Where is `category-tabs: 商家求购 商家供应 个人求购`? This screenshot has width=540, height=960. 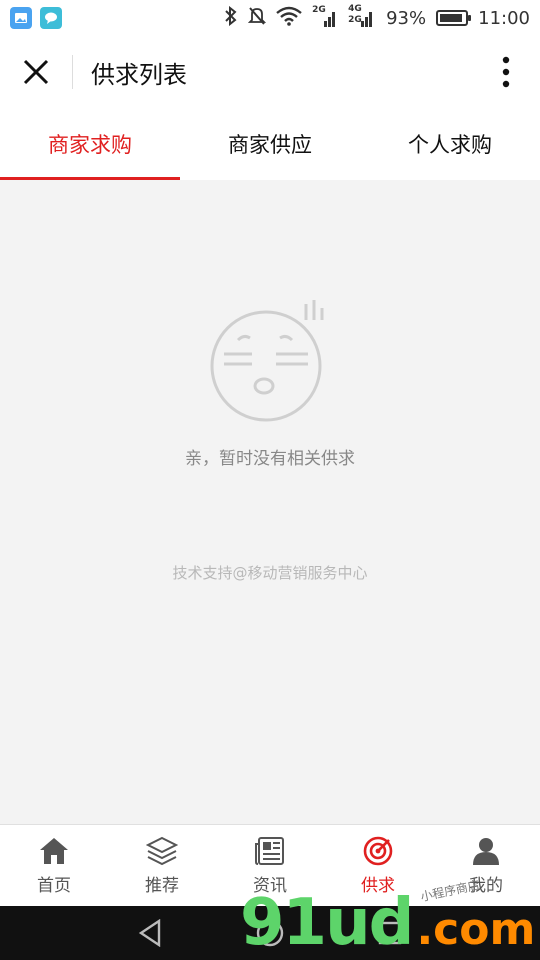
category-tabs: 商家求购 商家供应 个人求购 is located at coordinates (270, 144).